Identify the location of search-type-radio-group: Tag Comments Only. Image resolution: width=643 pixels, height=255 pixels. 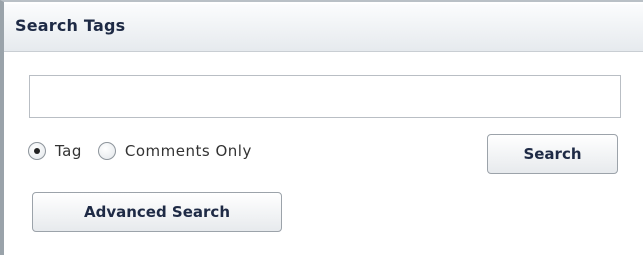
(140, 151).